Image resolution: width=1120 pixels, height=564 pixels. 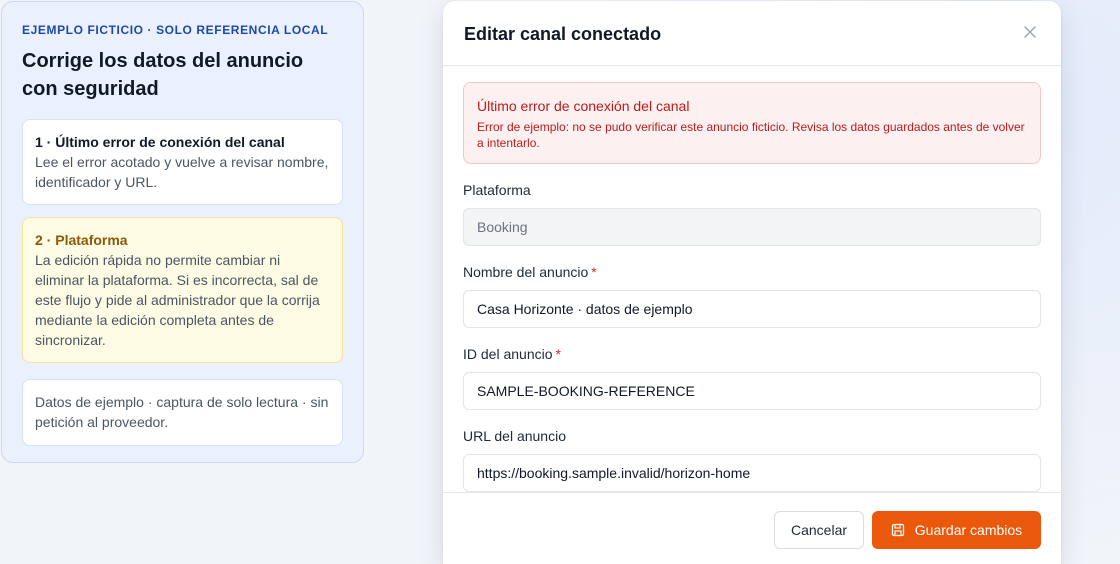 I want to click on platform-field: Plataforma, so click(x=752, y=213).